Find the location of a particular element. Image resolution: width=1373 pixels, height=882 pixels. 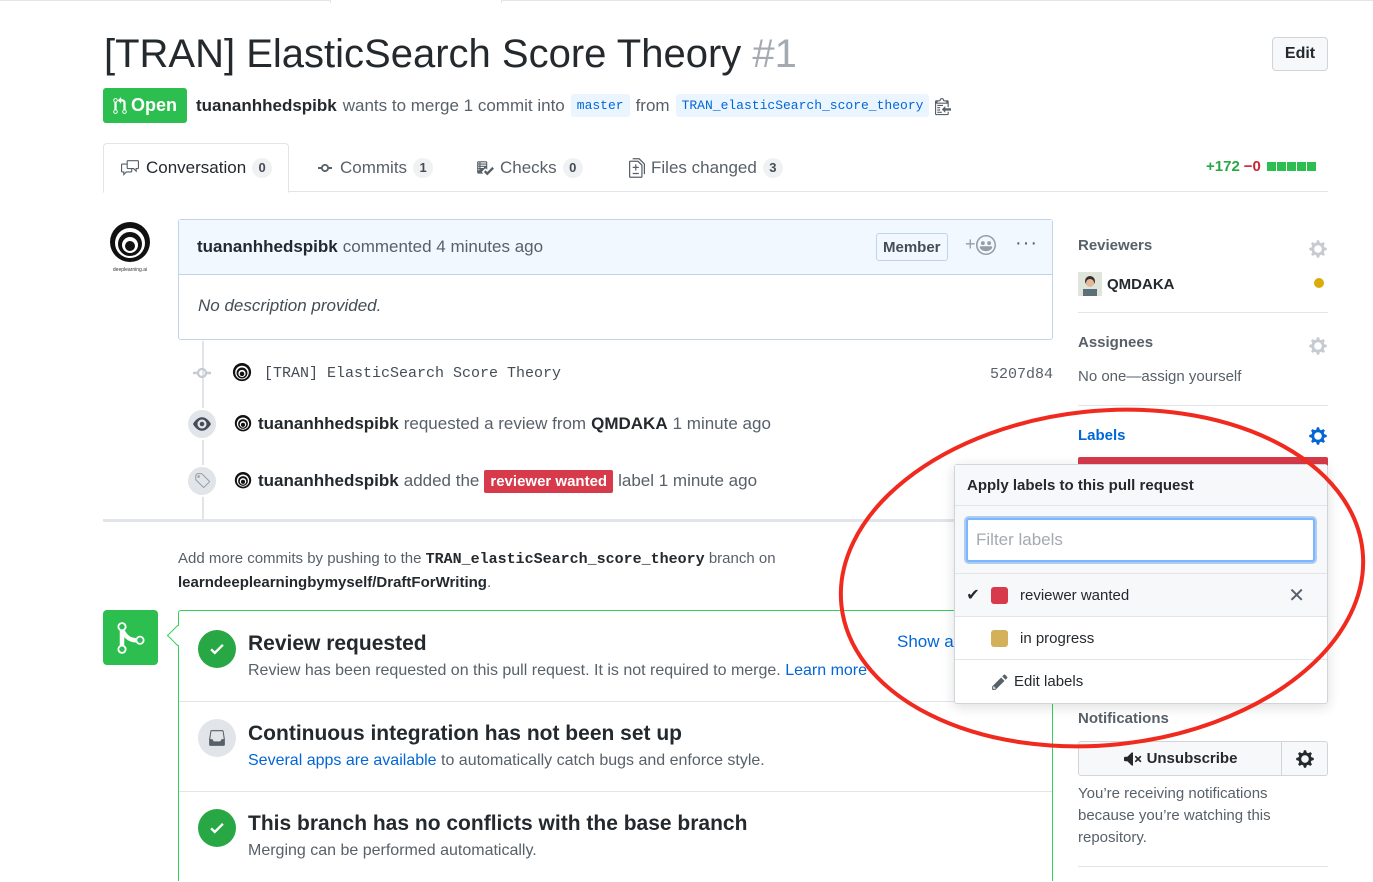

add-reaction-button: + is located at coordinates (980, 244).